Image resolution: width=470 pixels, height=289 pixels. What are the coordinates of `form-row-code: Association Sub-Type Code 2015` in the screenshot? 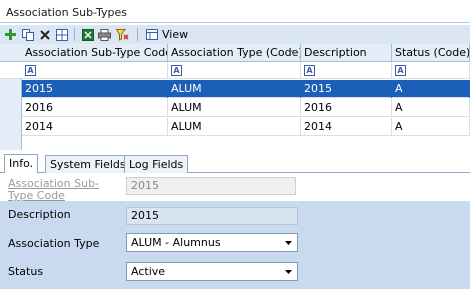 It's located at (235, 187).